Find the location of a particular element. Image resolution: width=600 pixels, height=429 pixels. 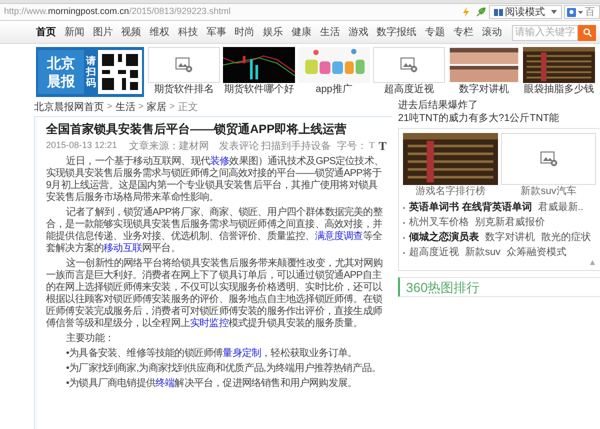

text-link: 装修 is located at coordinates (220, 161).